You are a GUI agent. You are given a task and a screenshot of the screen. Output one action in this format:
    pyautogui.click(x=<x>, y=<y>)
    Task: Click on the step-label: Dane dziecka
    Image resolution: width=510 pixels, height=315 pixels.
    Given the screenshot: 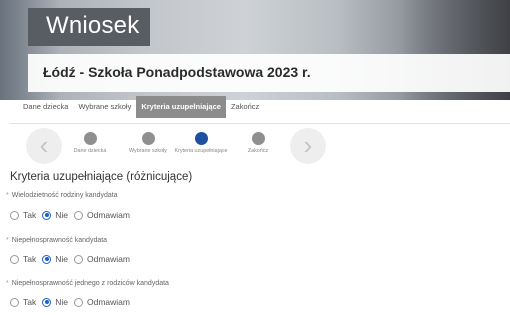 What is the action you would take?
    pyautogui.click(x=90, y=151)
    